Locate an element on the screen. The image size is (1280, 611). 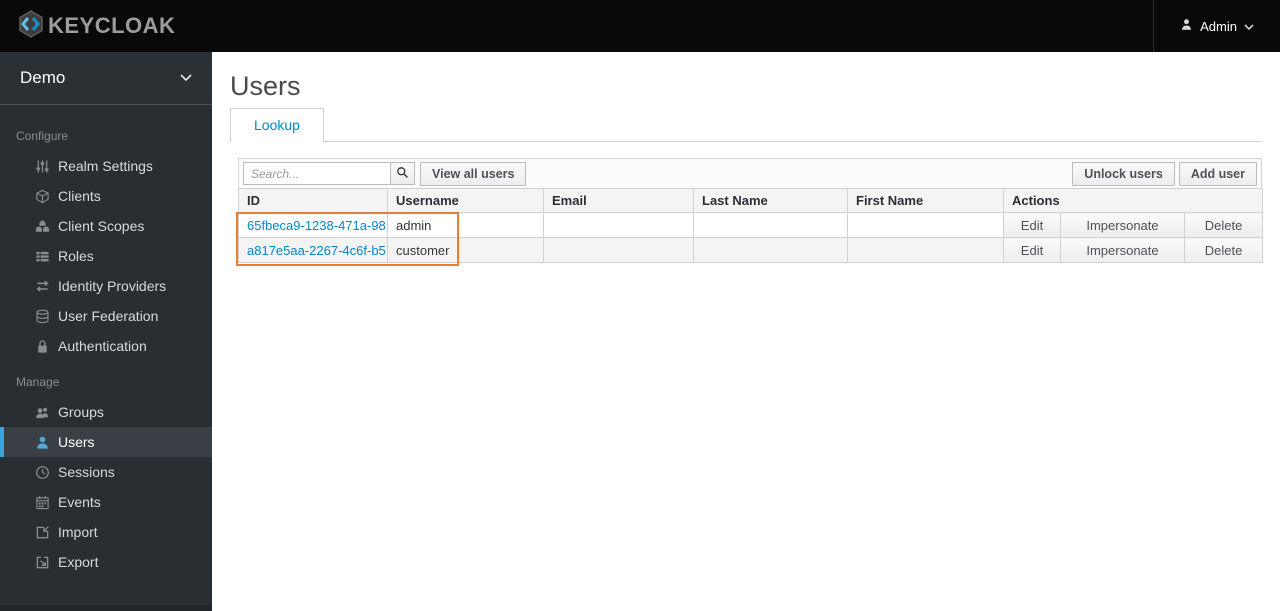
sidebar-item-events: Events is located at coordinates (106, 502).